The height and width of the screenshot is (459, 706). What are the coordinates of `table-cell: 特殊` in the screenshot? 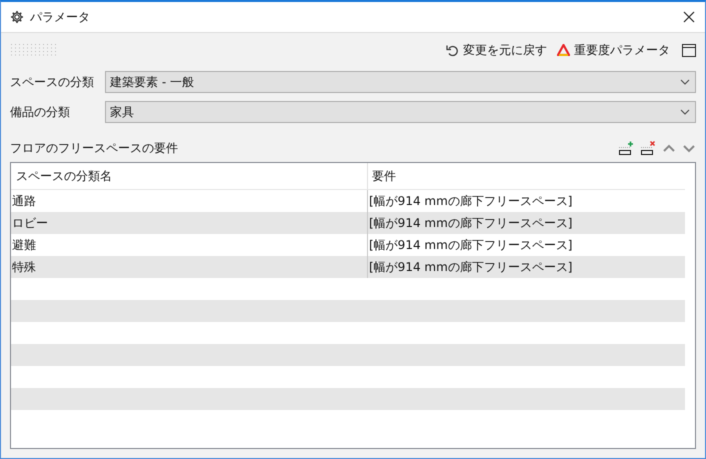 It's located at (189, 267).